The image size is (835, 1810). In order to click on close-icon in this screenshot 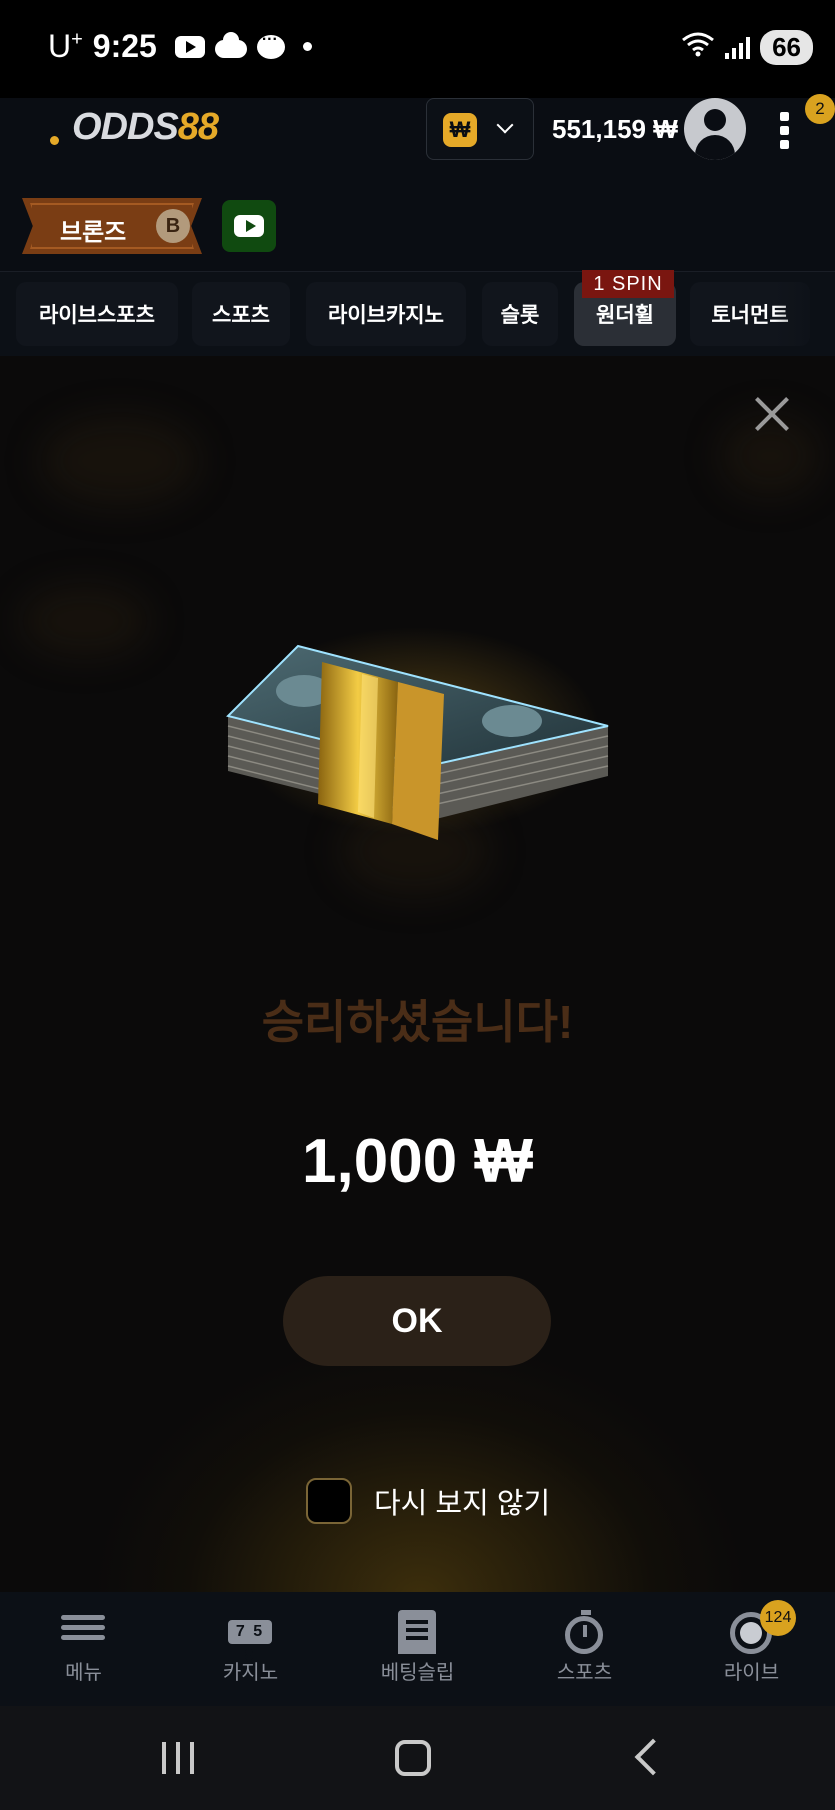, I will do `click(772, 414)`.